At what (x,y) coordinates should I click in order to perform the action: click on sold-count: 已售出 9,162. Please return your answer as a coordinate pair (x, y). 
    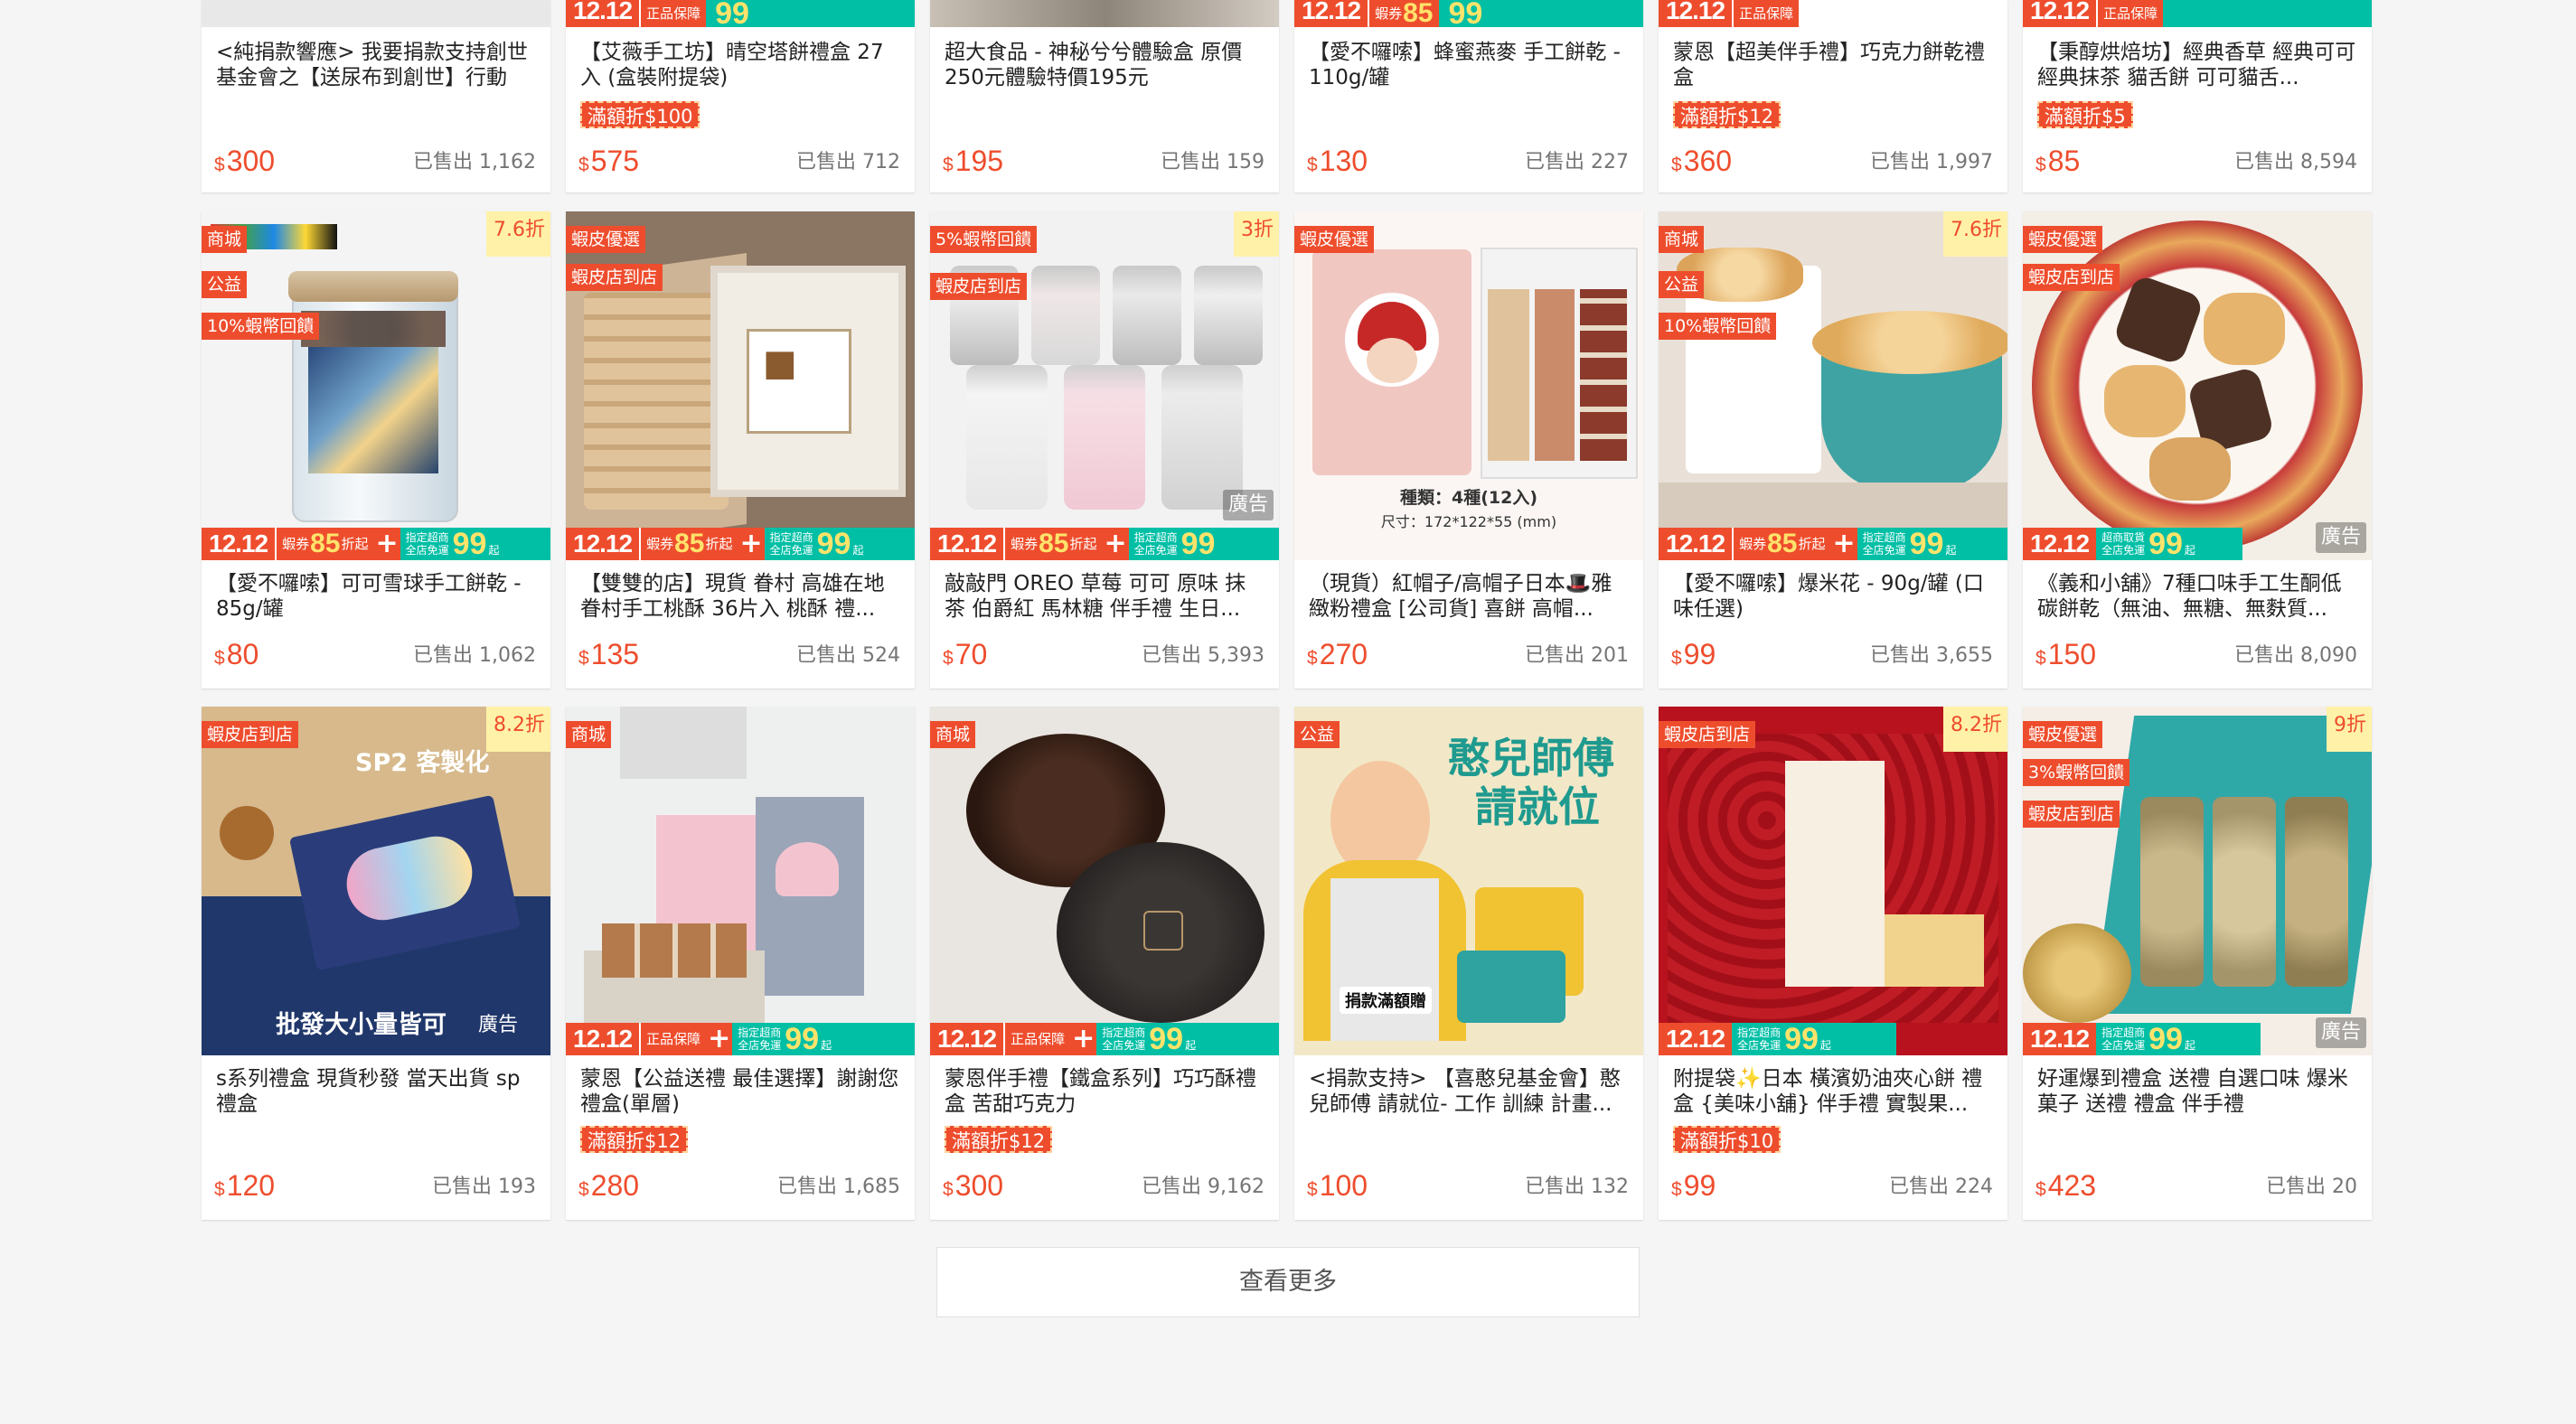
    Looking at the image, I should click on (1203, 1187).